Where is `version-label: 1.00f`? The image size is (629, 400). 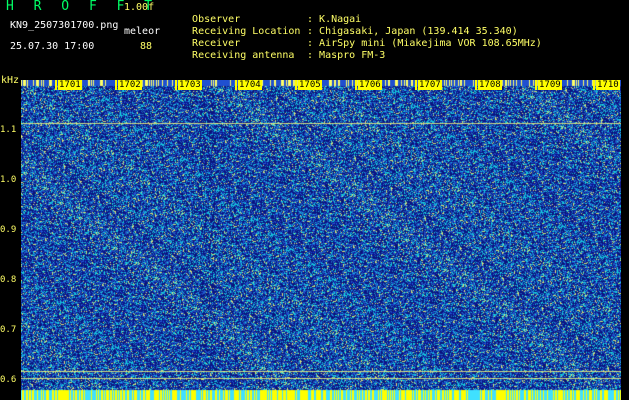
version-label: 1.00f is located at coordinates (139, 7).